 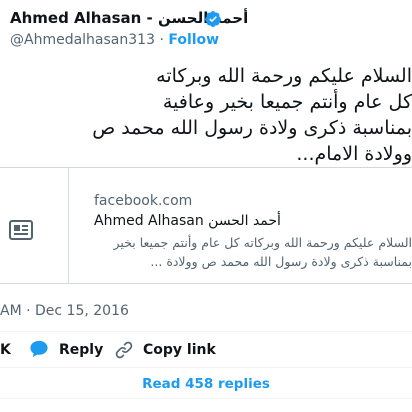 I want to click on card-domain: facebook.com, so click(x=143, y=201).